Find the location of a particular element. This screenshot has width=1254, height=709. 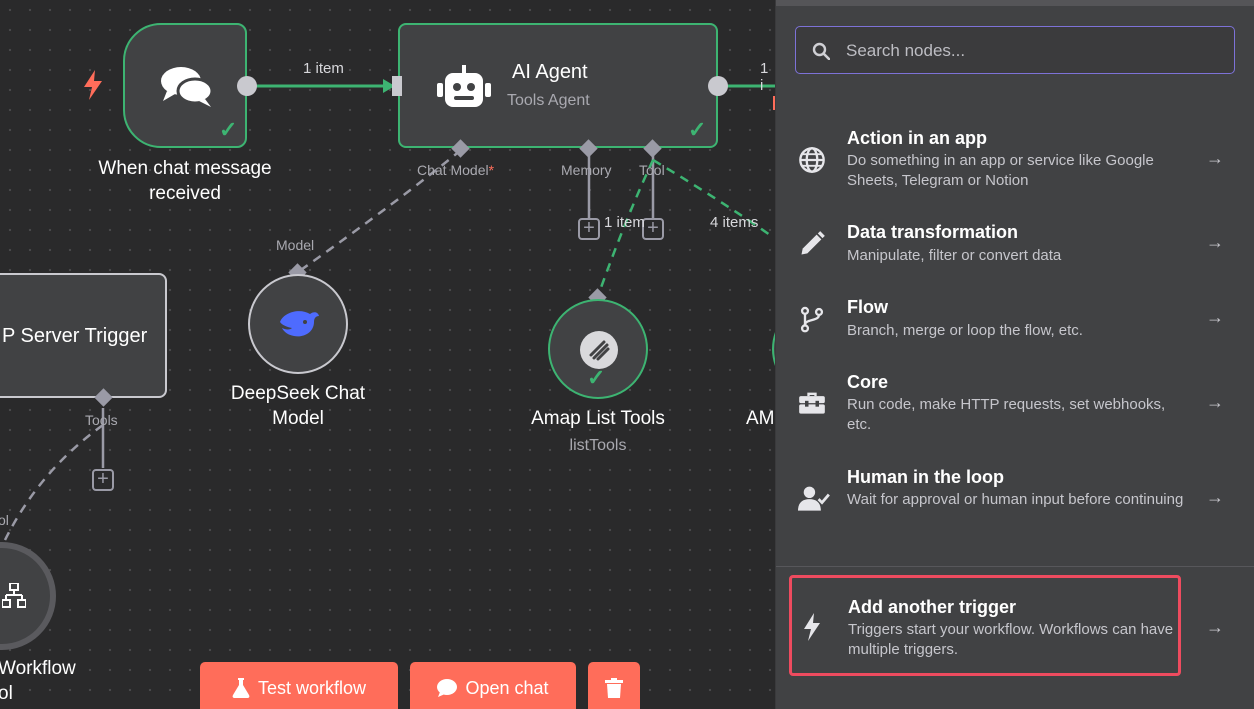

panel-top-bar is located at coordinates (1015, 3).